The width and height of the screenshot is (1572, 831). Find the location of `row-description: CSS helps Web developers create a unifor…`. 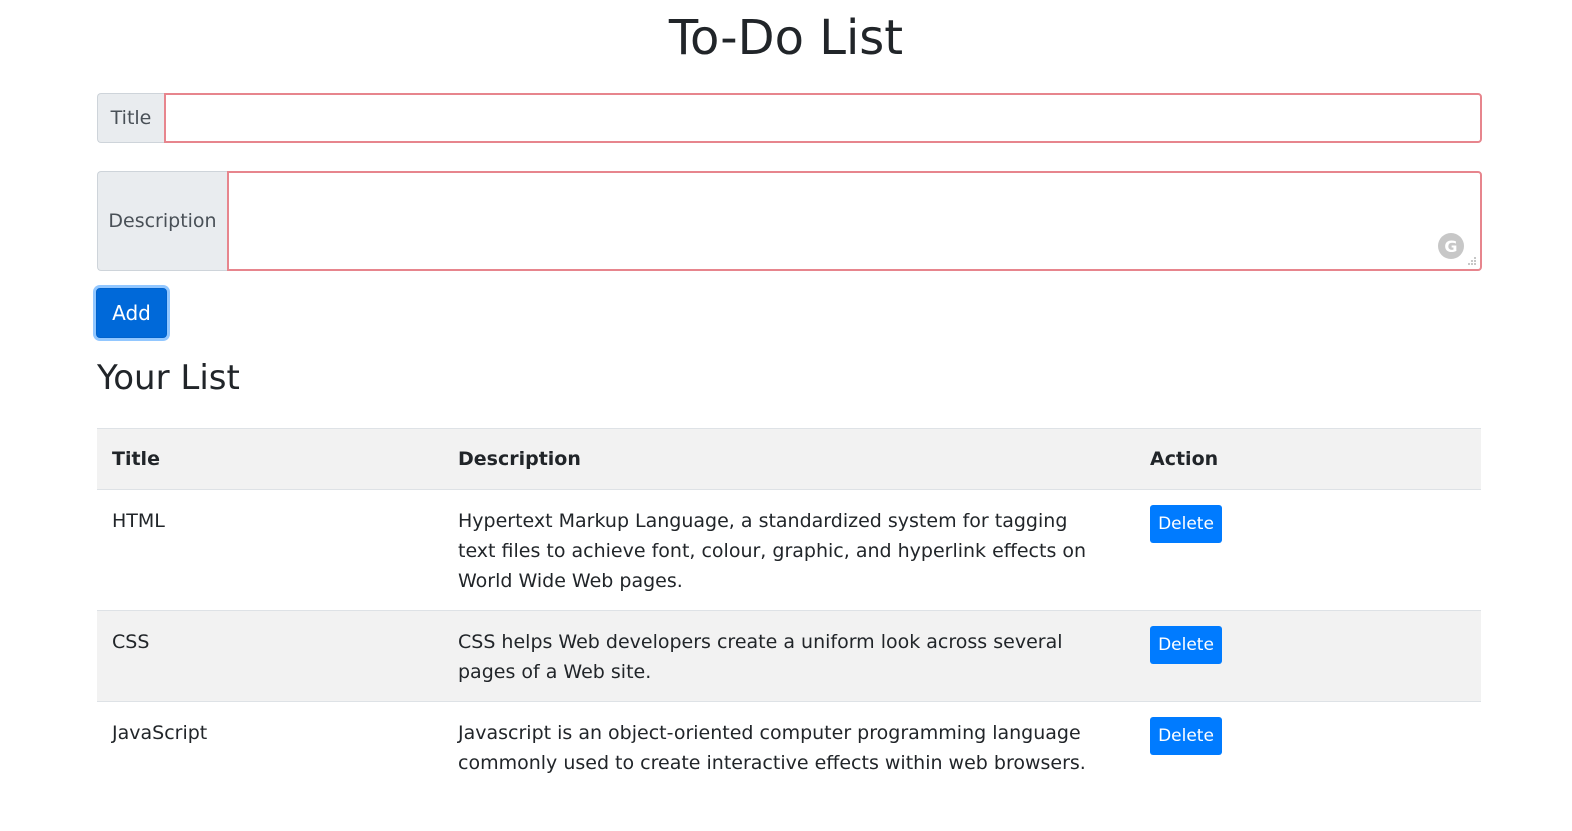

row-description: CSS helps Web developers create a unifor… is located at coordinates (789, 656).